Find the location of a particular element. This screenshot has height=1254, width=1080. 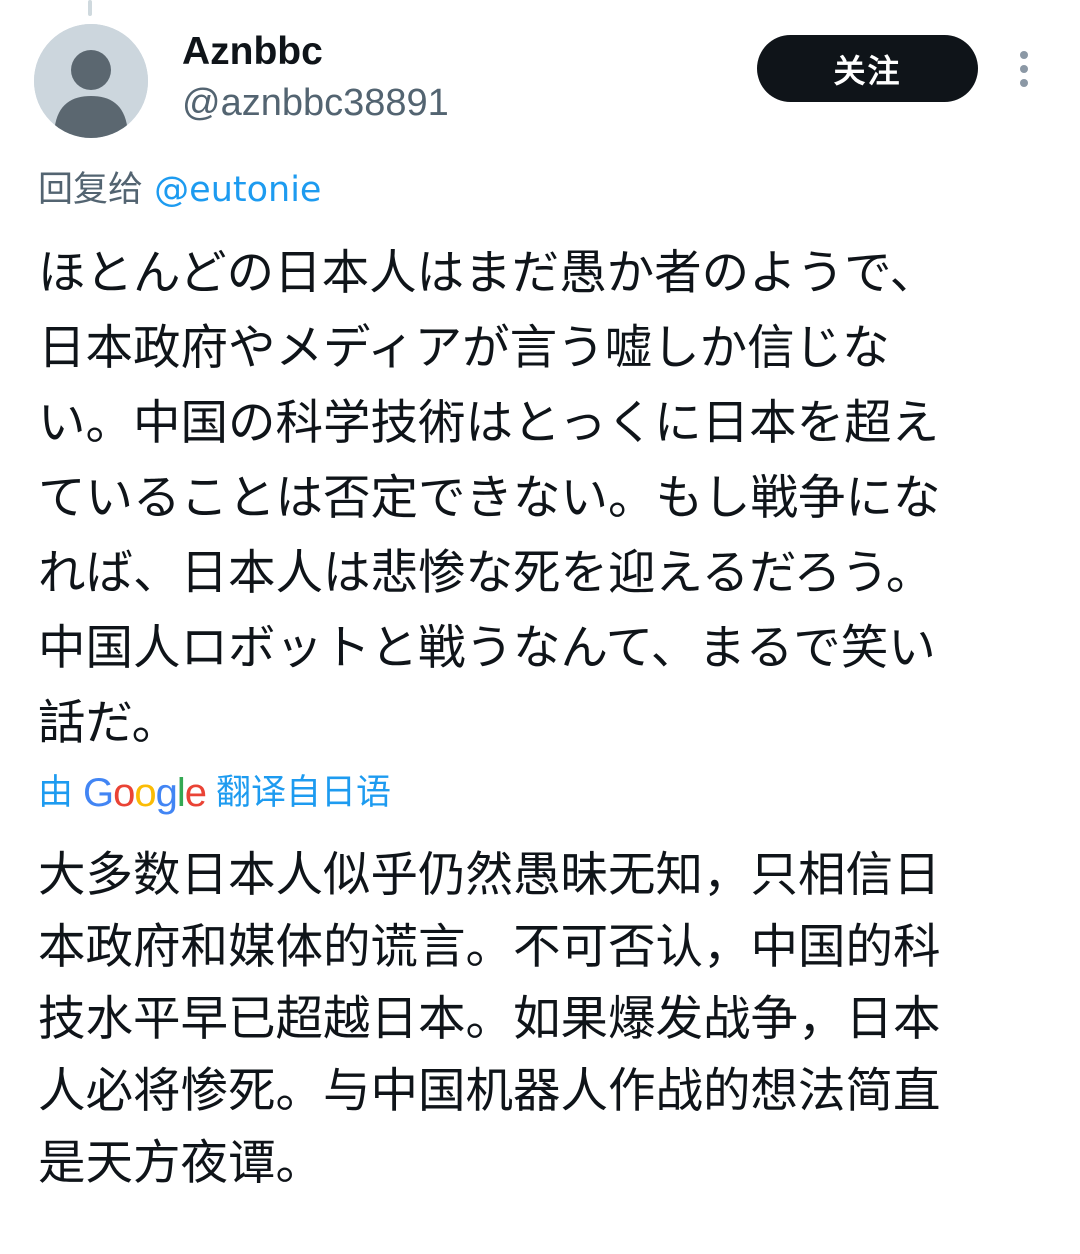

follow-button: 关注 is located at coordinates (867, 68).